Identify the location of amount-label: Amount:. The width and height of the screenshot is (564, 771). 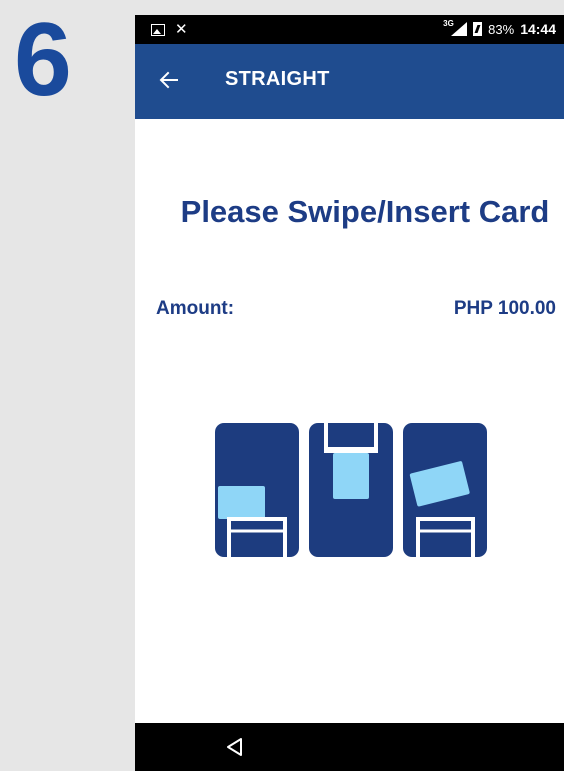
(195, 308).